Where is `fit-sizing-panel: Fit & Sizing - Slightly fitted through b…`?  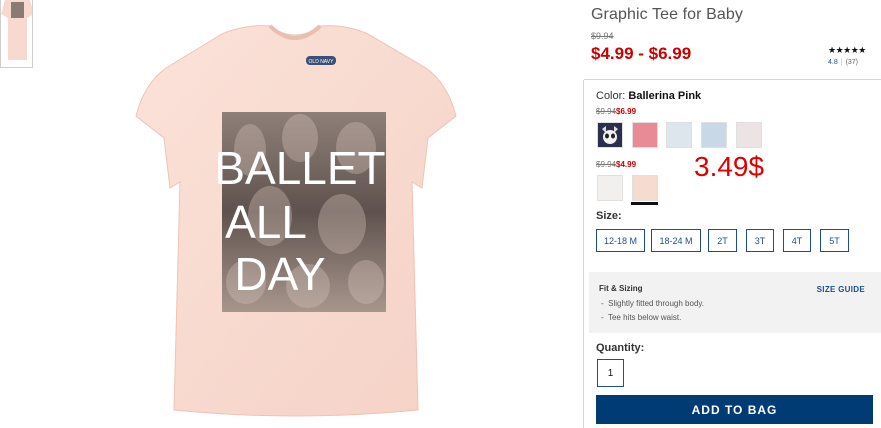
fit-sizing-panel: Fit & Sizing - Slightly fitted through b… is located at coordinates (735, 302).